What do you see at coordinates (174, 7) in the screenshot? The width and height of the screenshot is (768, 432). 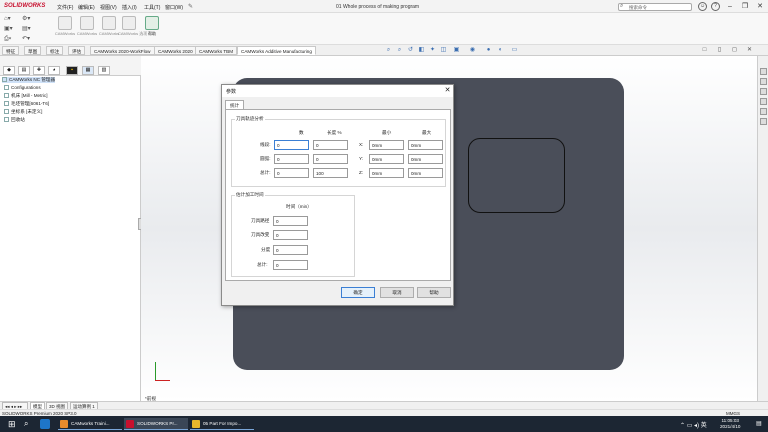 I see `menu-window: 窗口(W)` at bounding box center [174, 7].